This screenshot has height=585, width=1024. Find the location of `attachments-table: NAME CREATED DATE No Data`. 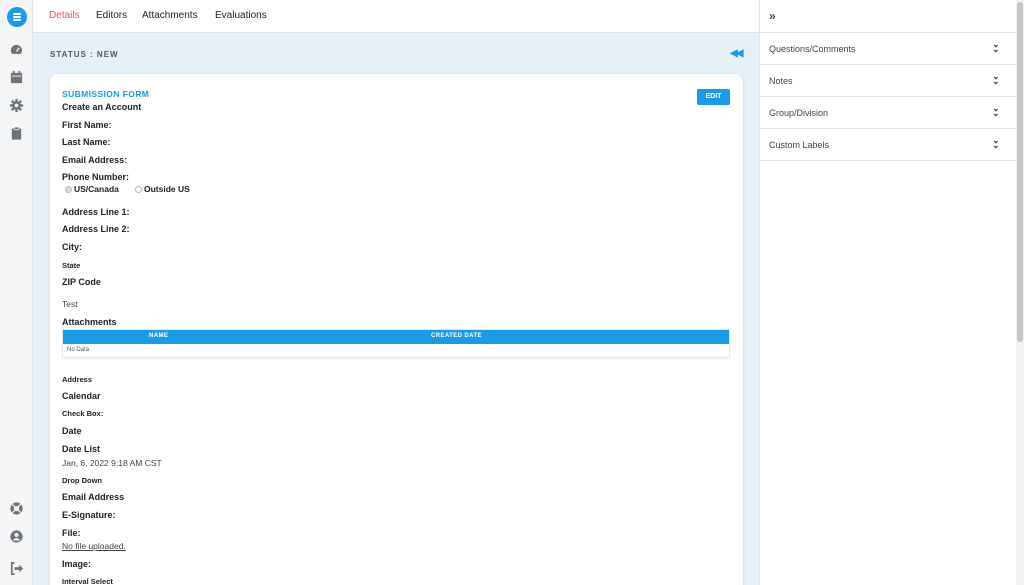

attachments-table: NAME CREATED DATE No Data is located at coordinates (396, 343).